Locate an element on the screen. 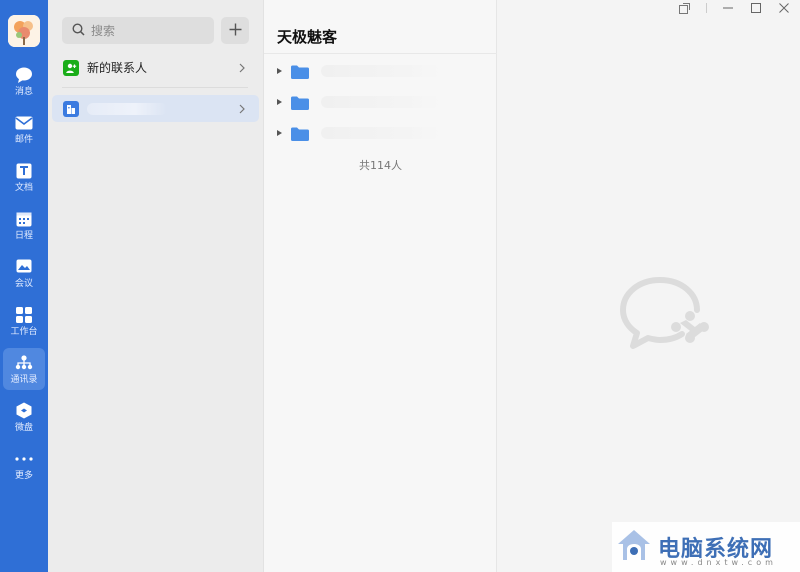  divider is located at coordinates (155, 87).